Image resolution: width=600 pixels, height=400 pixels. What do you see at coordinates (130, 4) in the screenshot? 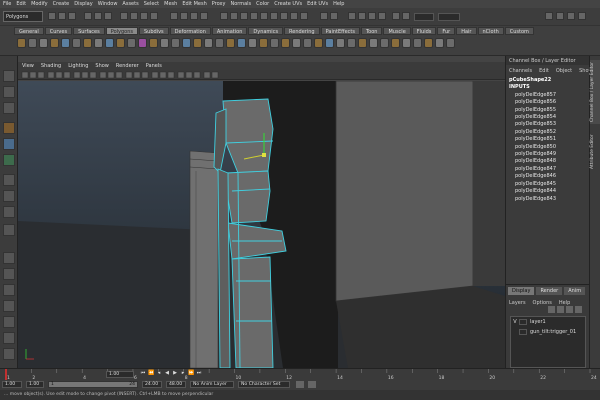
I see `menu-assets: Assets` at bounding box center [130, 4].